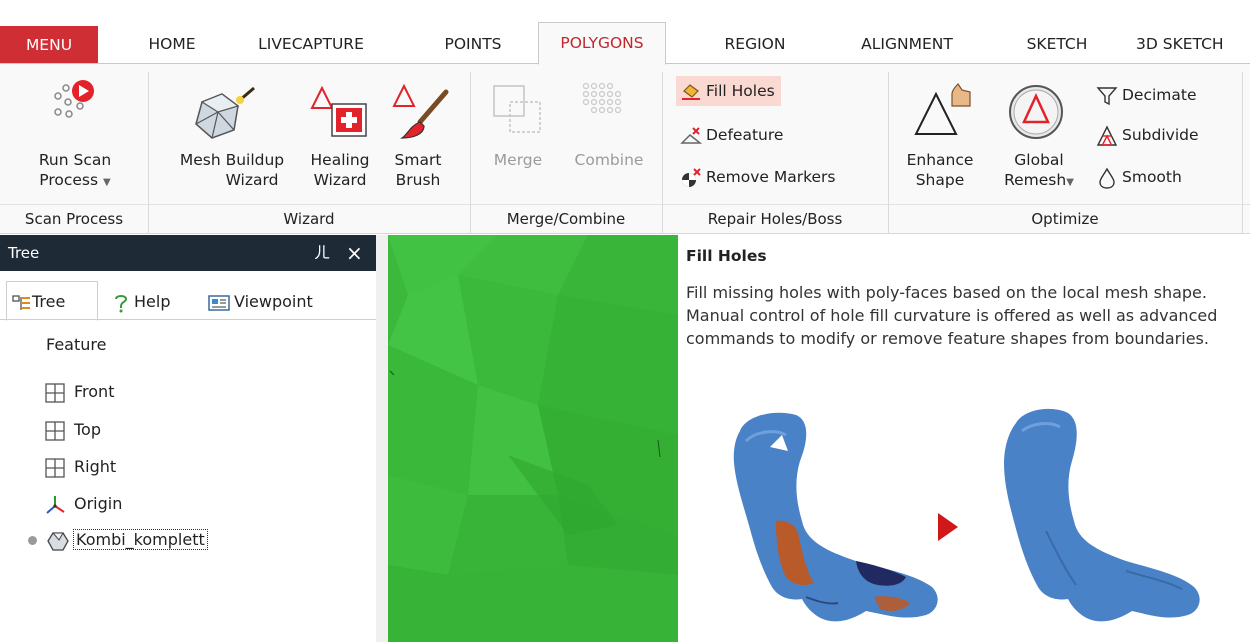 Image resolution: width=1250 pixels, height=642 pixels. Describe the element at coordinates (942, 109) in the screenshot. I see `enhance-shape-icon` at that location.